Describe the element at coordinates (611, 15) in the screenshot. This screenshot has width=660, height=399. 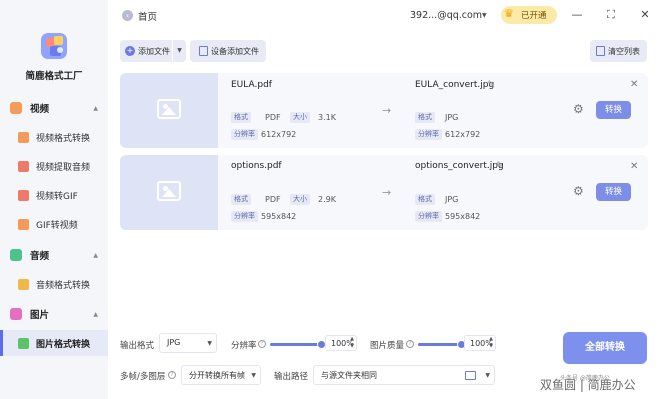
I see `maximize-icon: ⛶` at that location.